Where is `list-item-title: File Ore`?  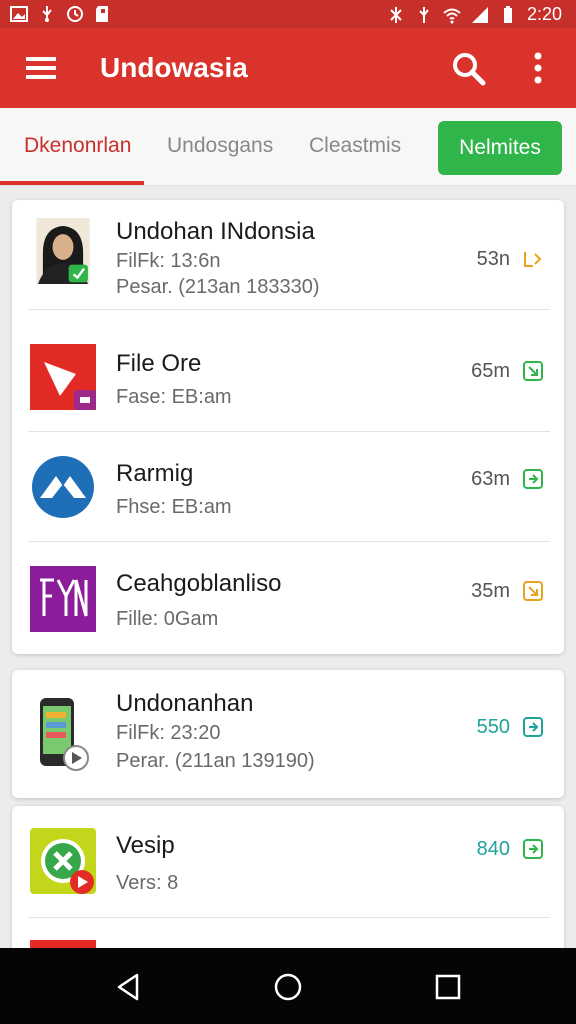 list-item-title: File Ore is located at coordinates (159, 363).